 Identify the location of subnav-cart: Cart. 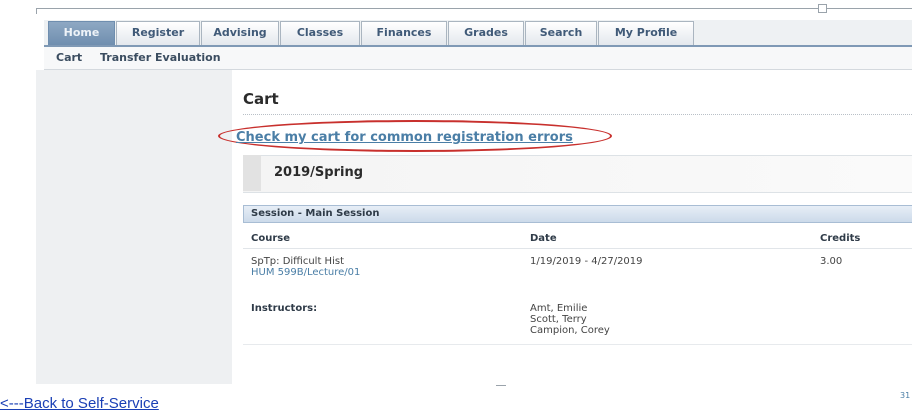
(69, 57).